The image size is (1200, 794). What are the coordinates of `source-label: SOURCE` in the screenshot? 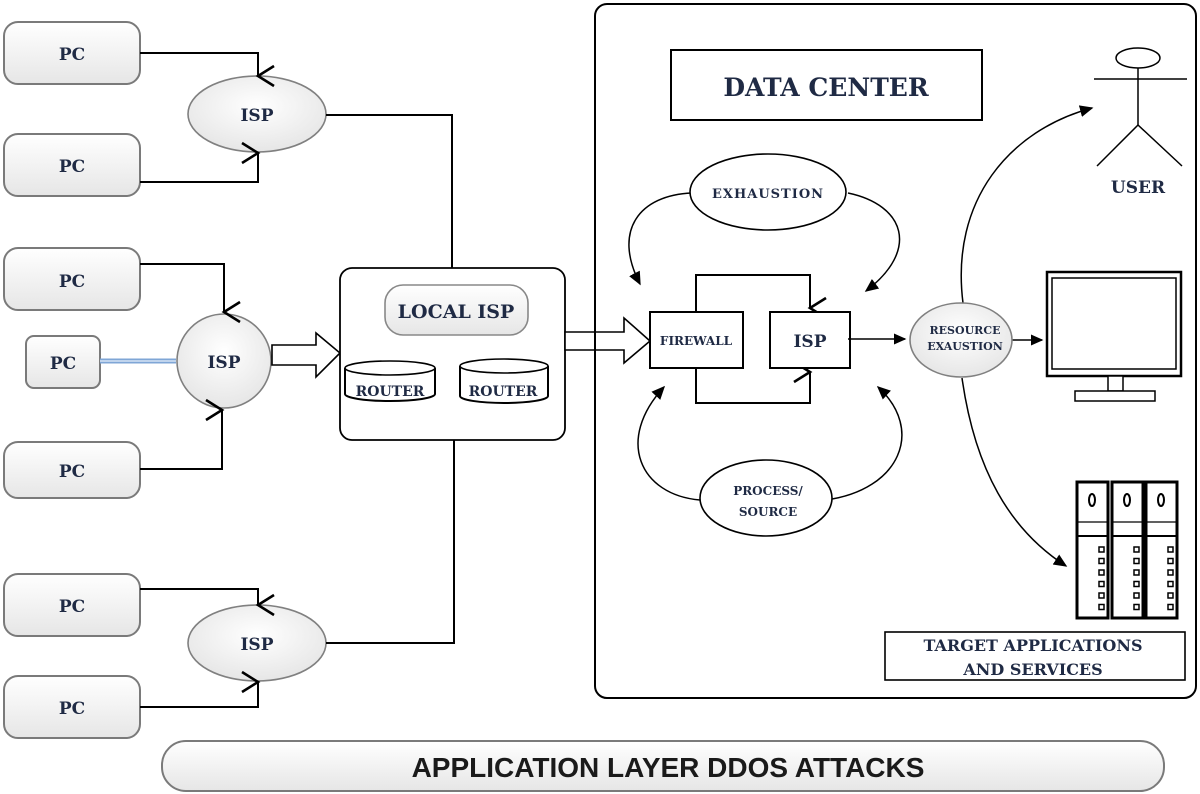 It's located at (768, 512).